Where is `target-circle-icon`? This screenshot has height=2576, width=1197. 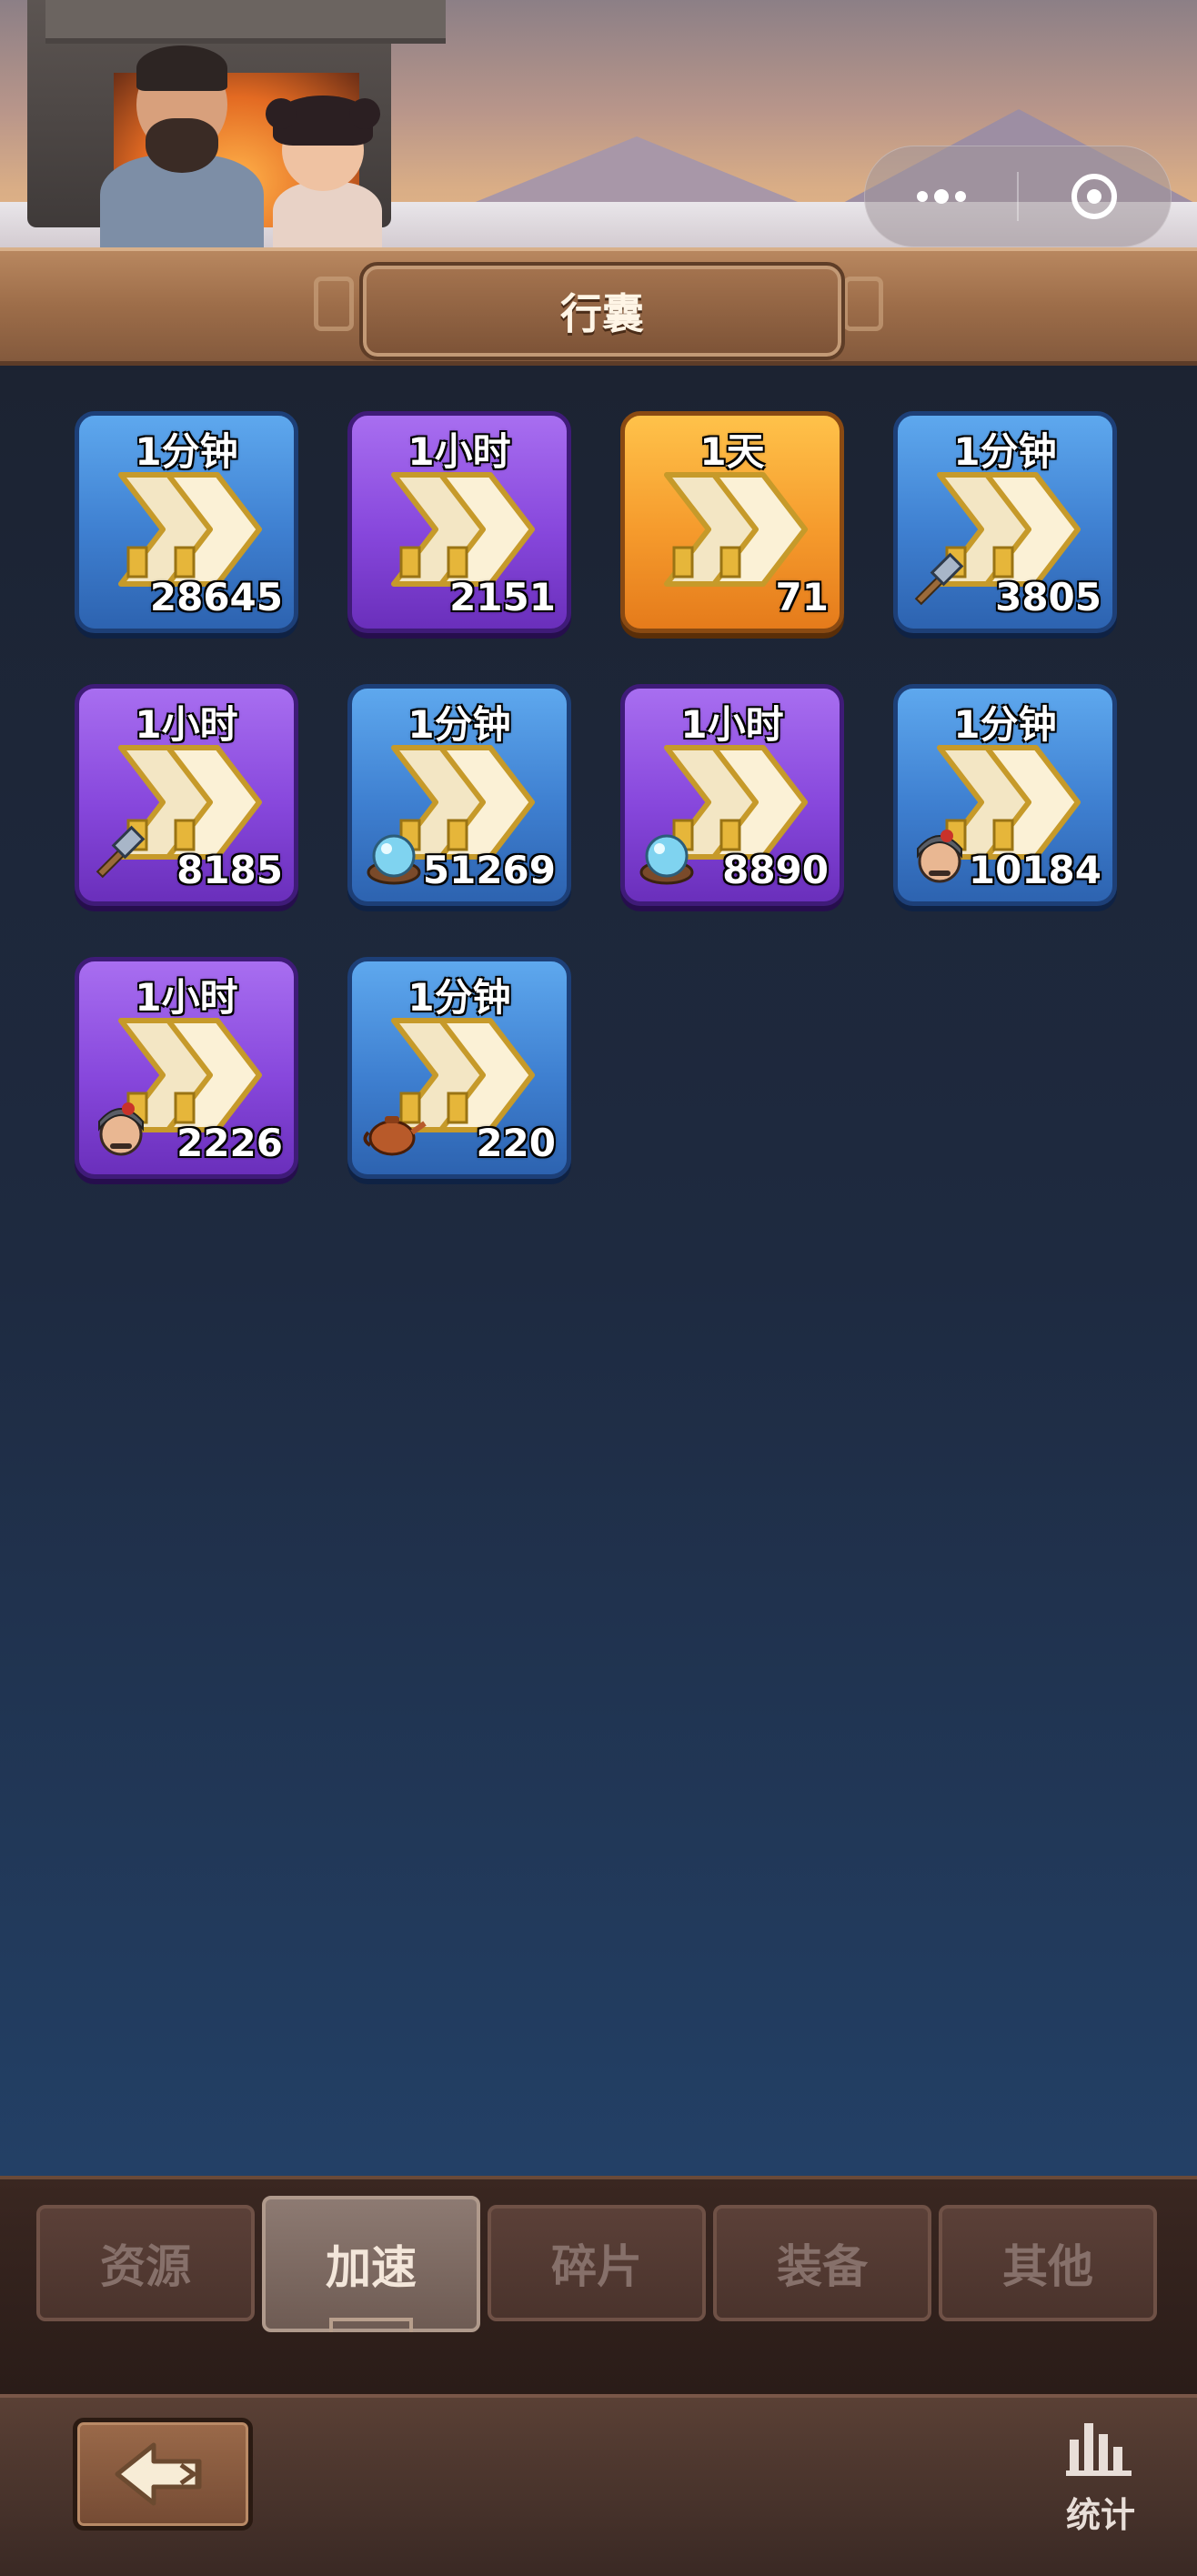 target-circle-icon is located at coordinates (1094, 196).